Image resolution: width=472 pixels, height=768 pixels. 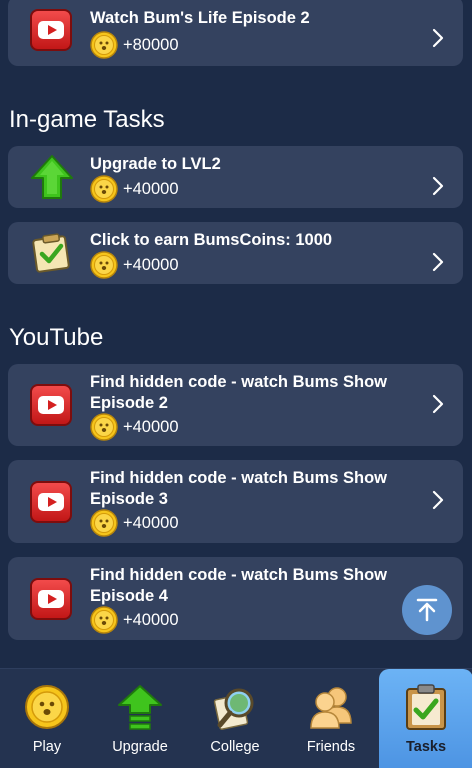 I want to click on nav-item-college: College, so click(x=235, y=718).